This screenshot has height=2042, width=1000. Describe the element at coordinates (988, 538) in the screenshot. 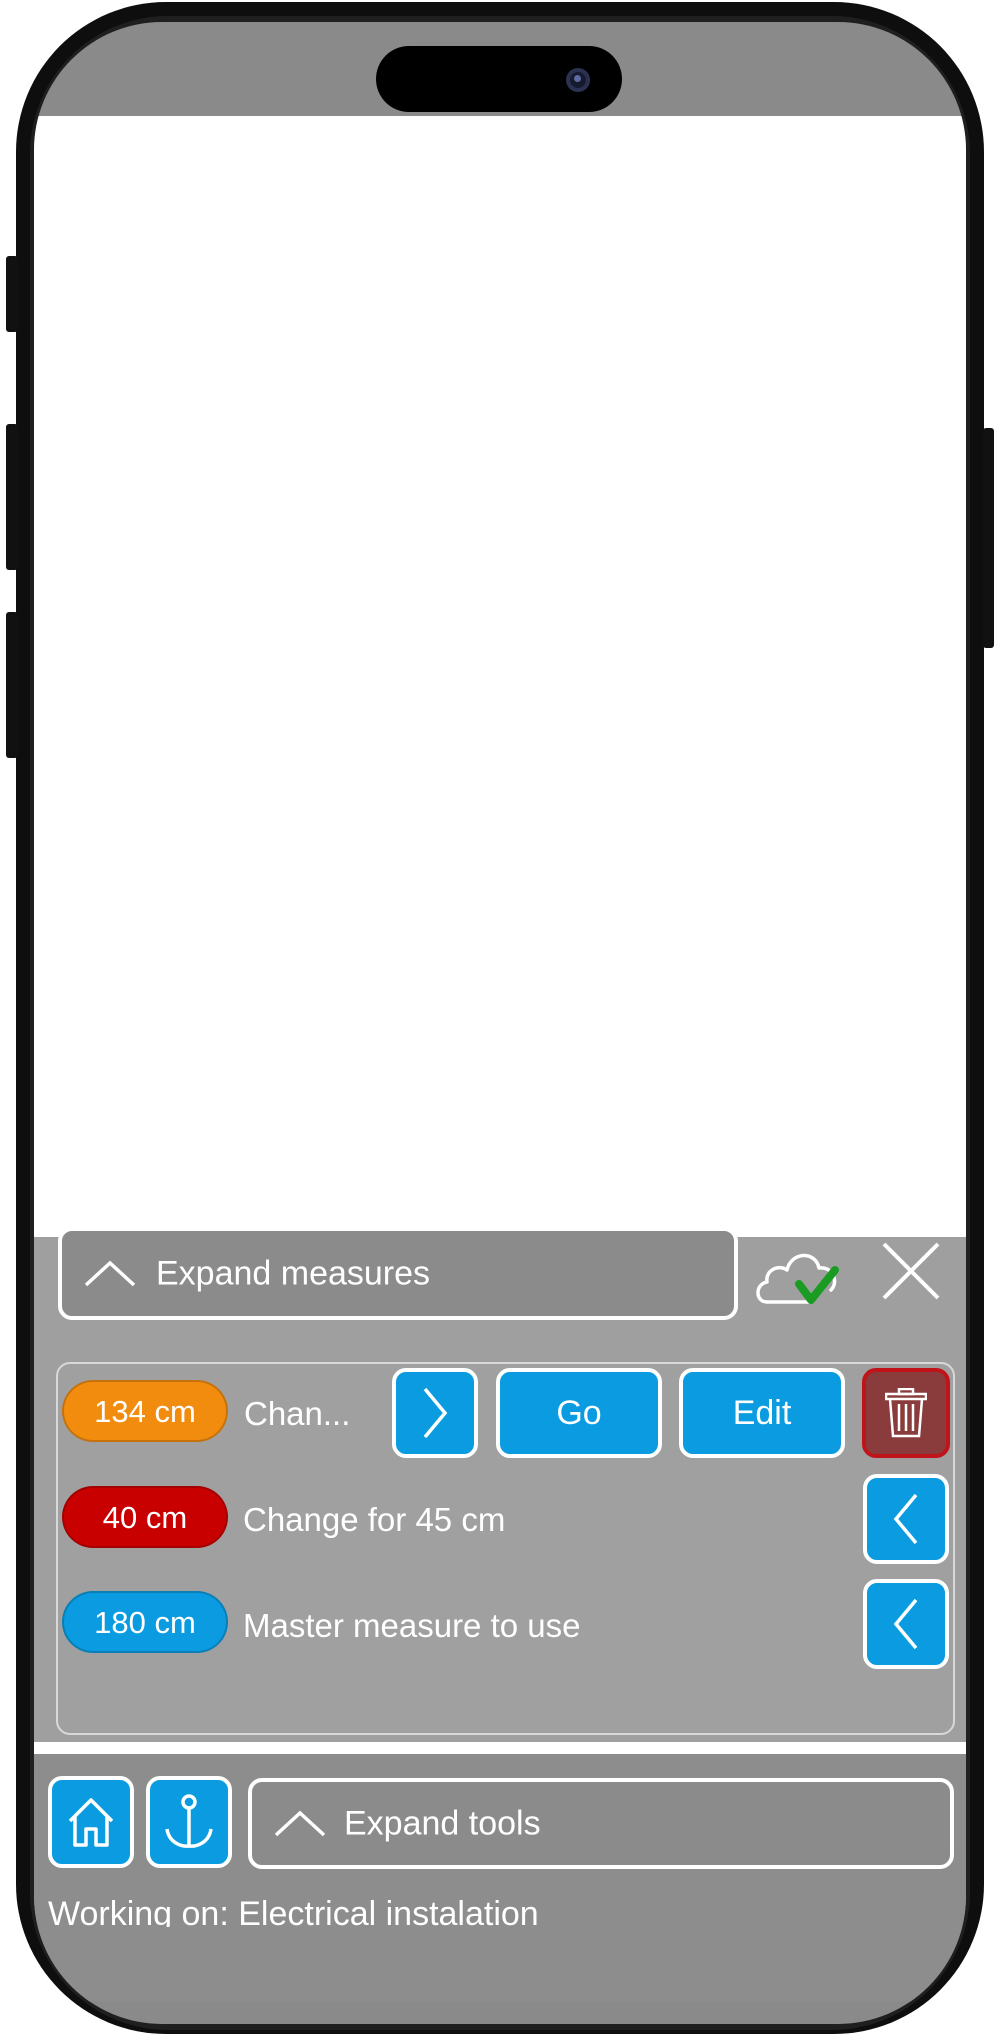

I see `phone-power-button` at that location.